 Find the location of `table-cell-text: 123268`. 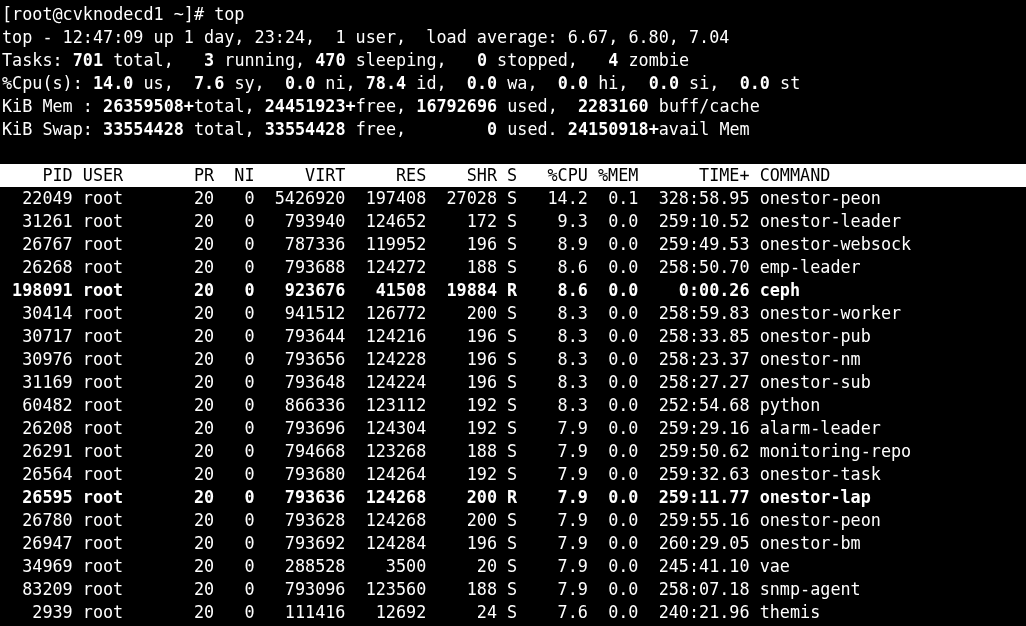

table-cell-text: 123268 is located at coordinates (395, 451).